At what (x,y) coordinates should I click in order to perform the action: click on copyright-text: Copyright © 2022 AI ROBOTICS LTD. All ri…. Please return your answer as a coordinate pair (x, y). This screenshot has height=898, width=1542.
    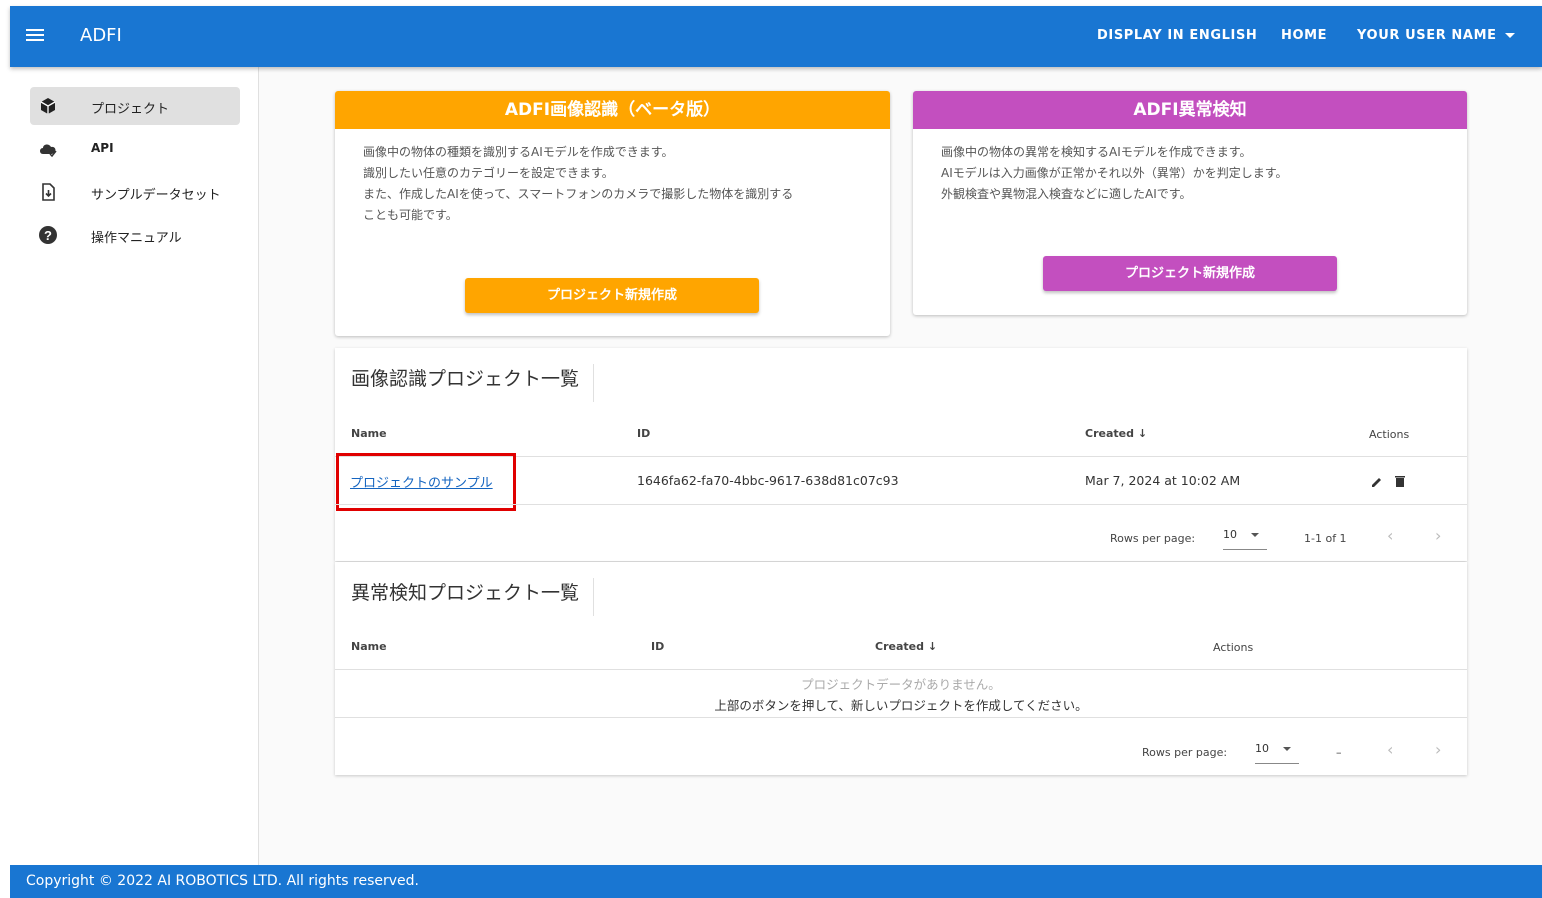
    Looking at the image, I should click on (222, 881).